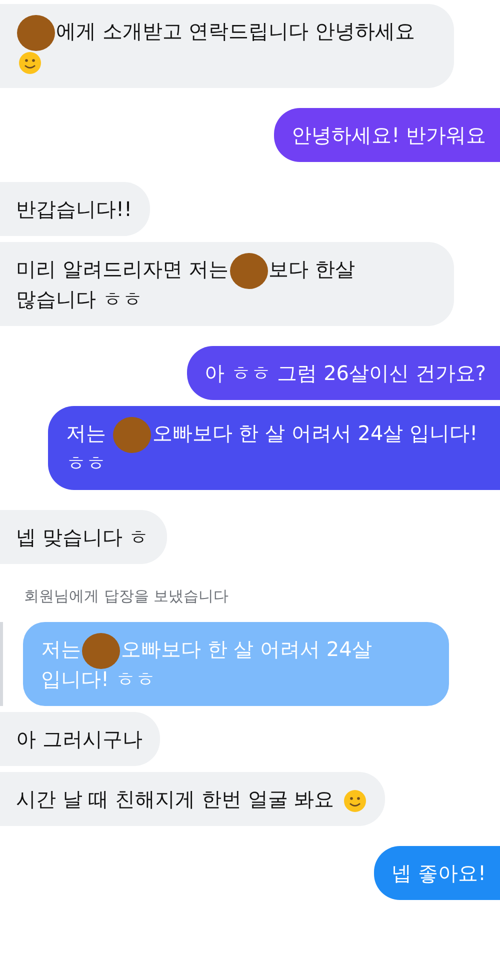 The image size is (500, 976). Describe the element at coordinates (75, 209) in the screenshot. I see `message-bubble: 반갑습니다!!` at that location.